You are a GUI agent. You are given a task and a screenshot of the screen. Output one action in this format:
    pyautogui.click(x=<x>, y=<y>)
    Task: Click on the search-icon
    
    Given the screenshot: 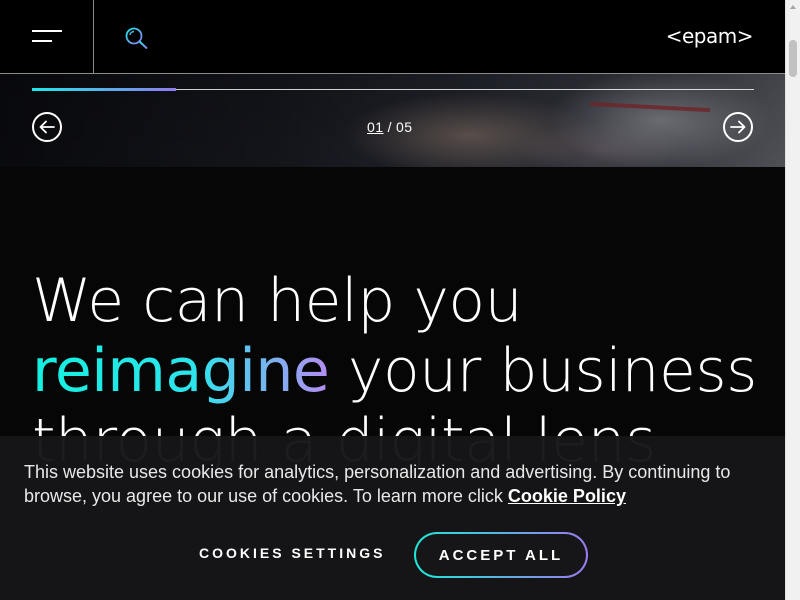 What is the action you would take?
    pyautogui.click(x=136, y=38)
    